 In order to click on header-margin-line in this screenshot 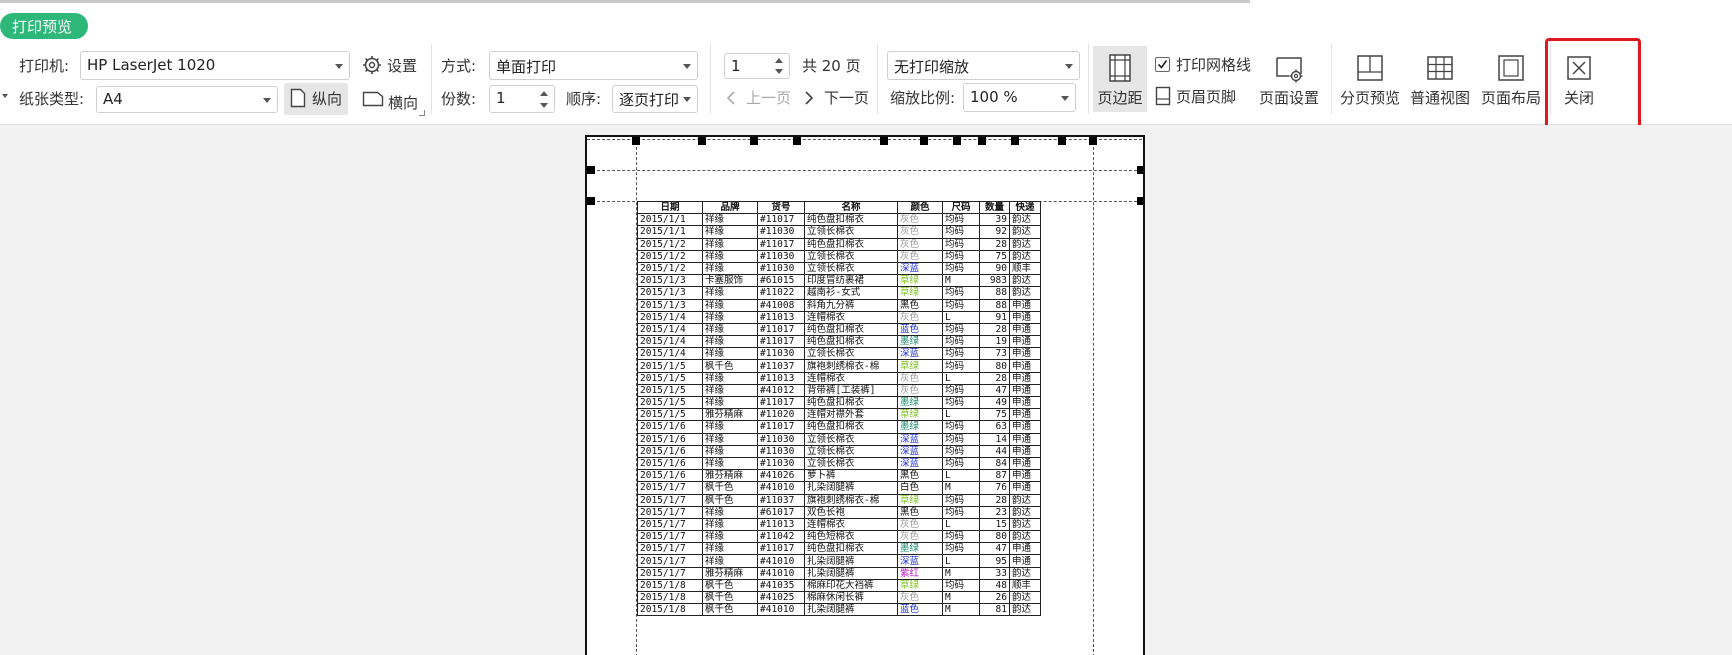, I will do `click(865, 170)`.